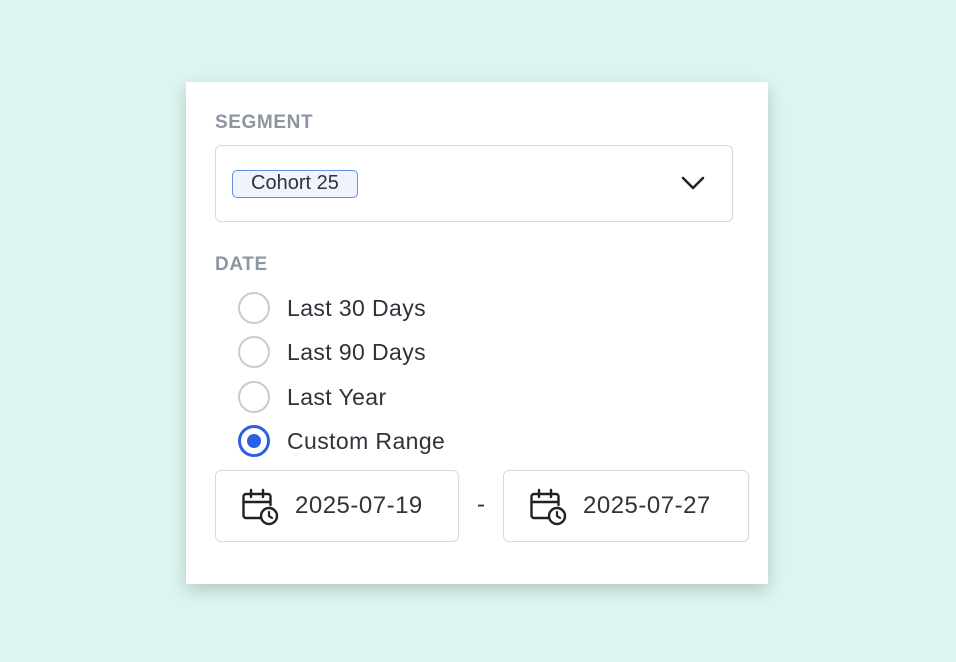 This screenshot has height=662, width=956. Describe the element at coordinates (388, 397) in the screenshot. I see `radio-option-last-year: Last Year` at that location.